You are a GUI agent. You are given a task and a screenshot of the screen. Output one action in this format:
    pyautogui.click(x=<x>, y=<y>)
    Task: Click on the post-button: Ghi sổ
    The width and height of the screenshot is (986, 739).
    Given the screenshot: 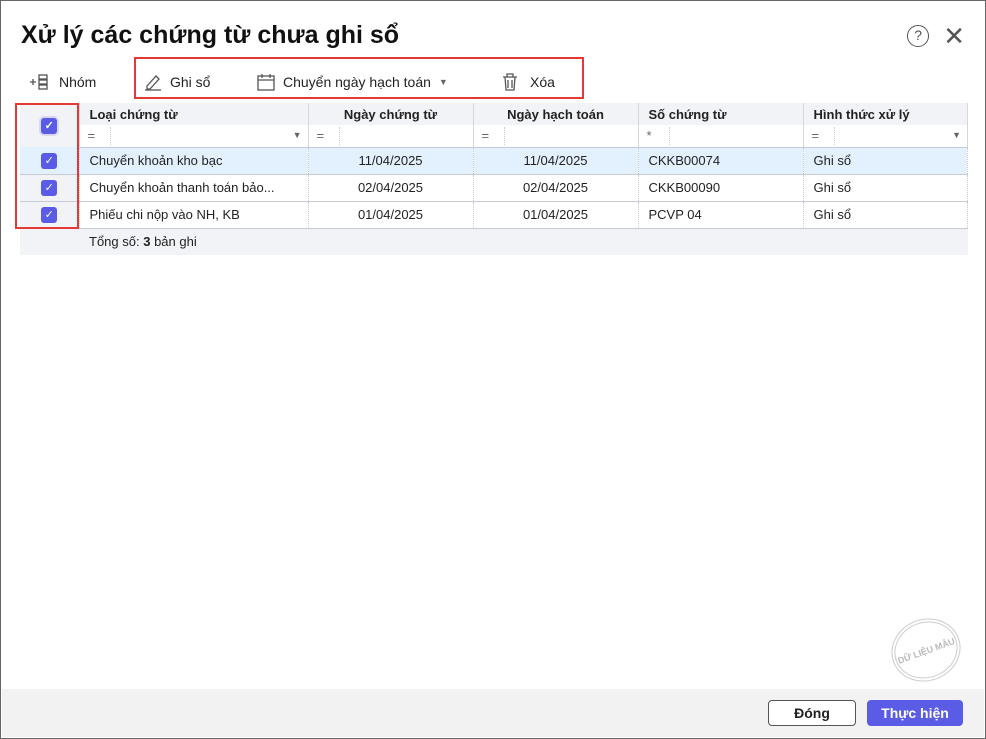 What is the action you would take?
    pyautogui.click(x=177, y=82)
    